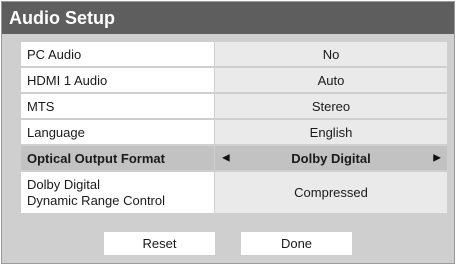  I want to click on setting-row-hdmi-audio: HDMI 1 Audio Auto, so click(234, 80).